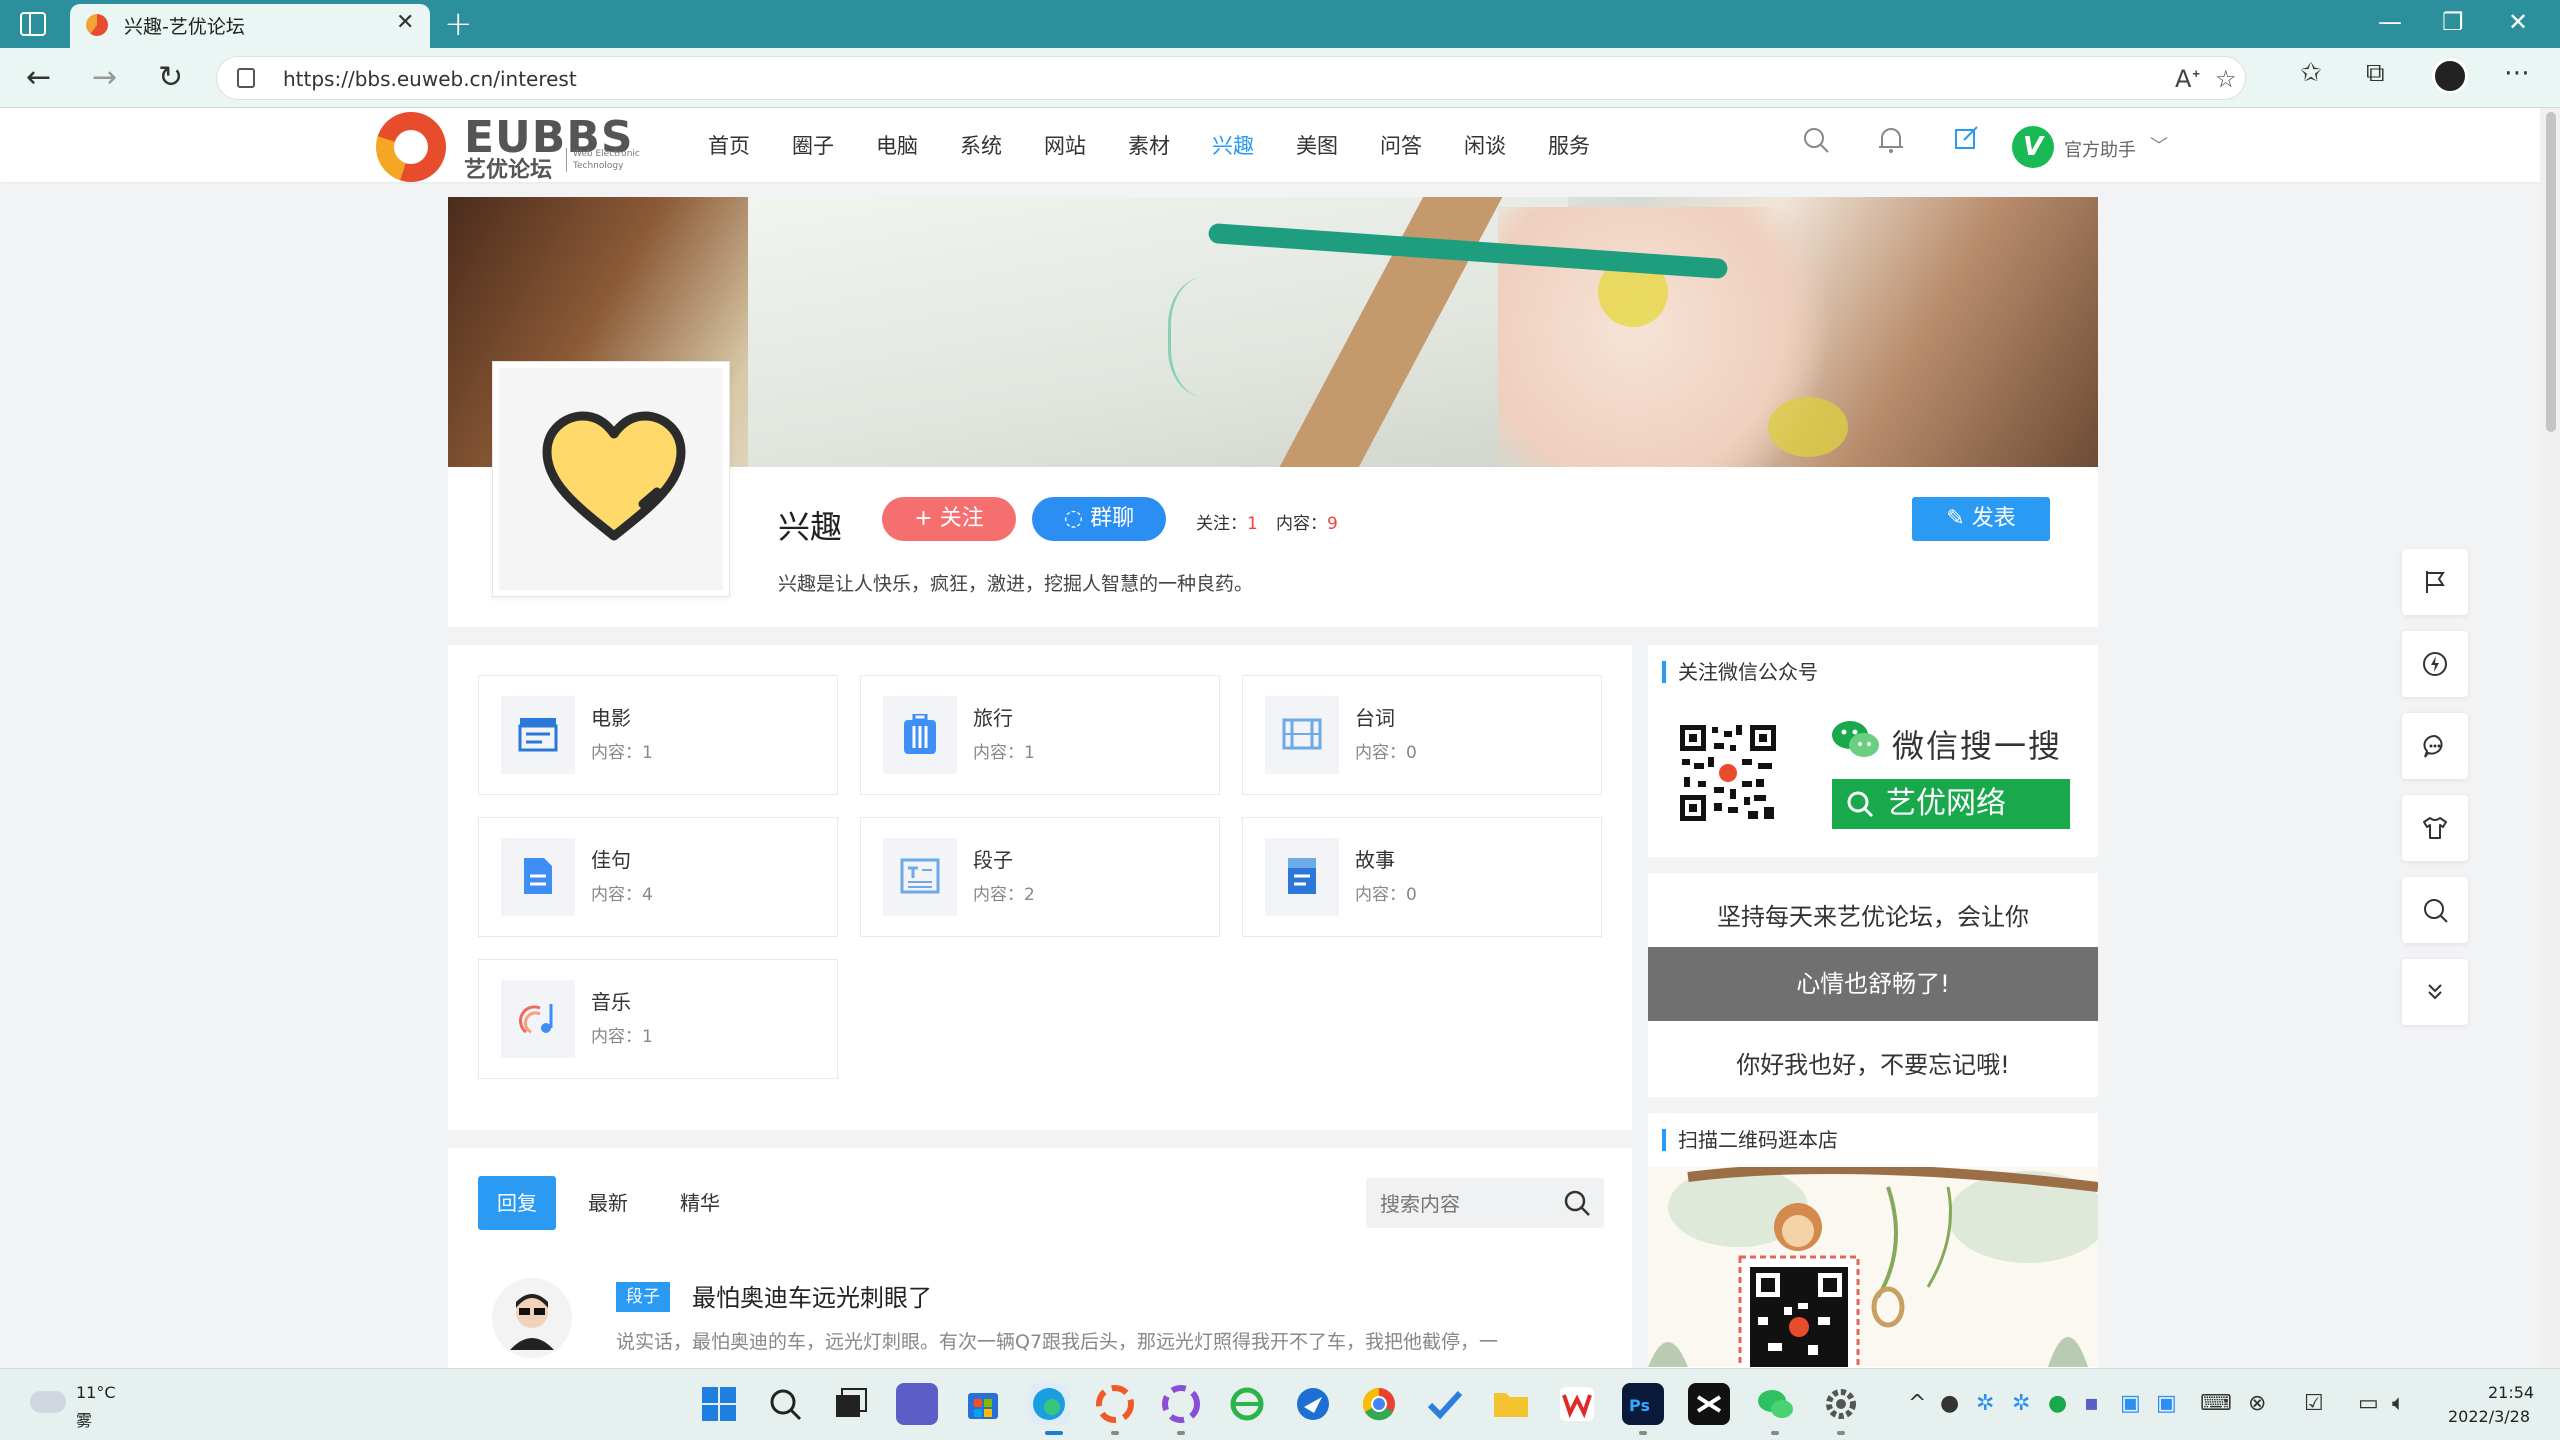 This screenshot has height=1440, width=2560. What do you see at coordinates (1506, 145) in the screenshot?
I see `nav-item-chat: 闲谈` at bounding box center [1506, 145].